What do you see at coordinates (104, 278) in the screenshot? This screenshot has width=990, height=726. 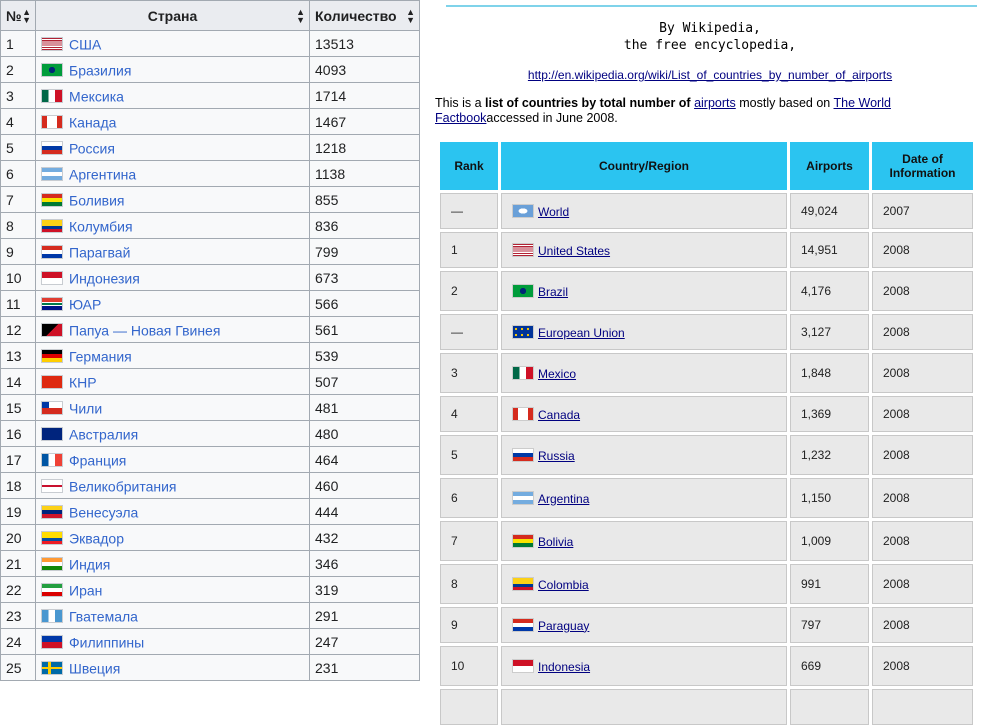 I see `country-link: Индонезия` at bounding box center [104, 278].